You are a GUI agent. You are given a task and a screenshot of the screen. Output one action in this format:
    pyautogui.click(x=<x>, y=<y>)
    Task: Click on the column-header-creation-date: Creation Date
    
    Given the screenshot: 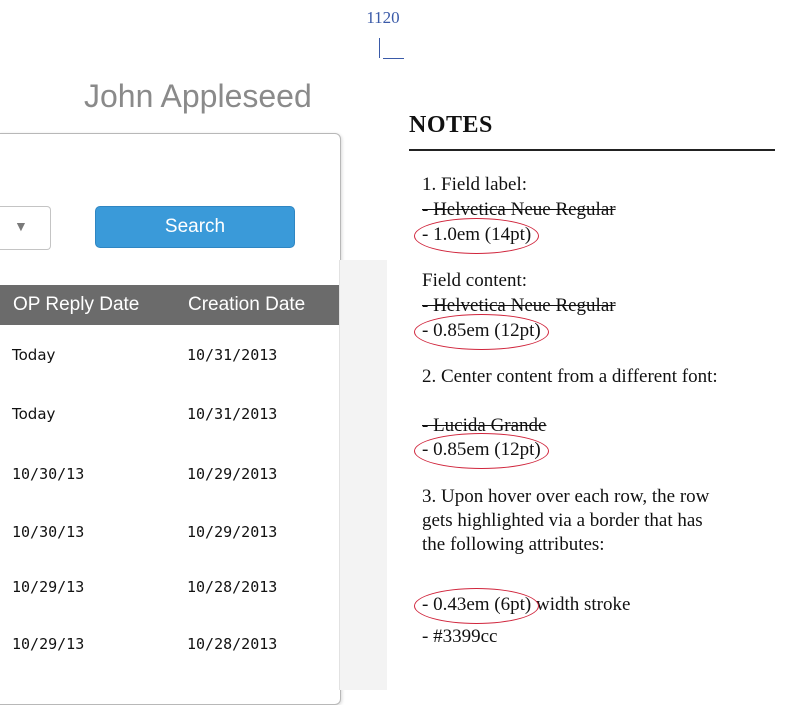 What is the action you would take?
    pyautogui.click(x=246, y=305)
    